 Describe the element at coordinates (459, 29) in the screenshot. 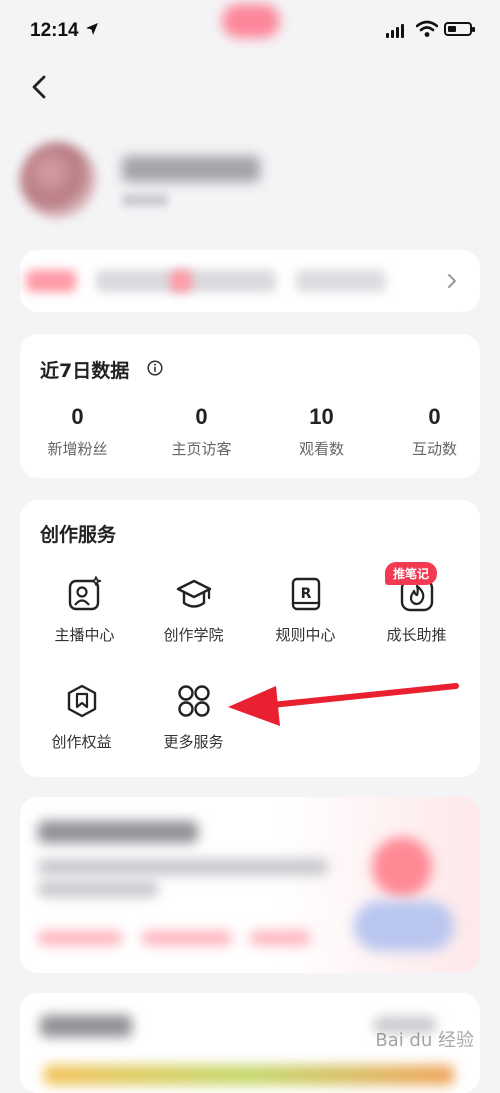

I see `battery-icon` at that location.